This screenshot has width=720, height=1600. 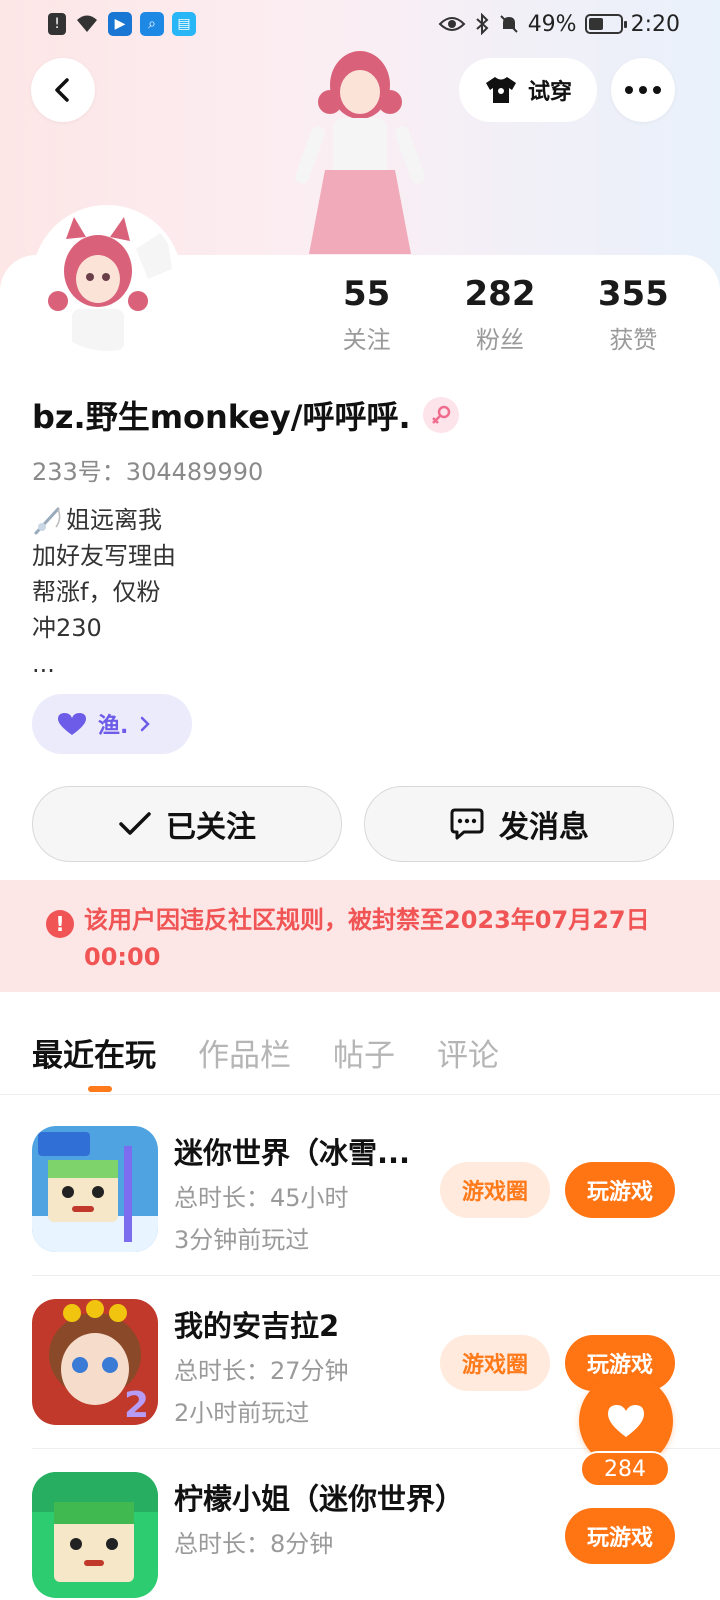 I want to click on like-count: 284, so click(x=625, y=1469).